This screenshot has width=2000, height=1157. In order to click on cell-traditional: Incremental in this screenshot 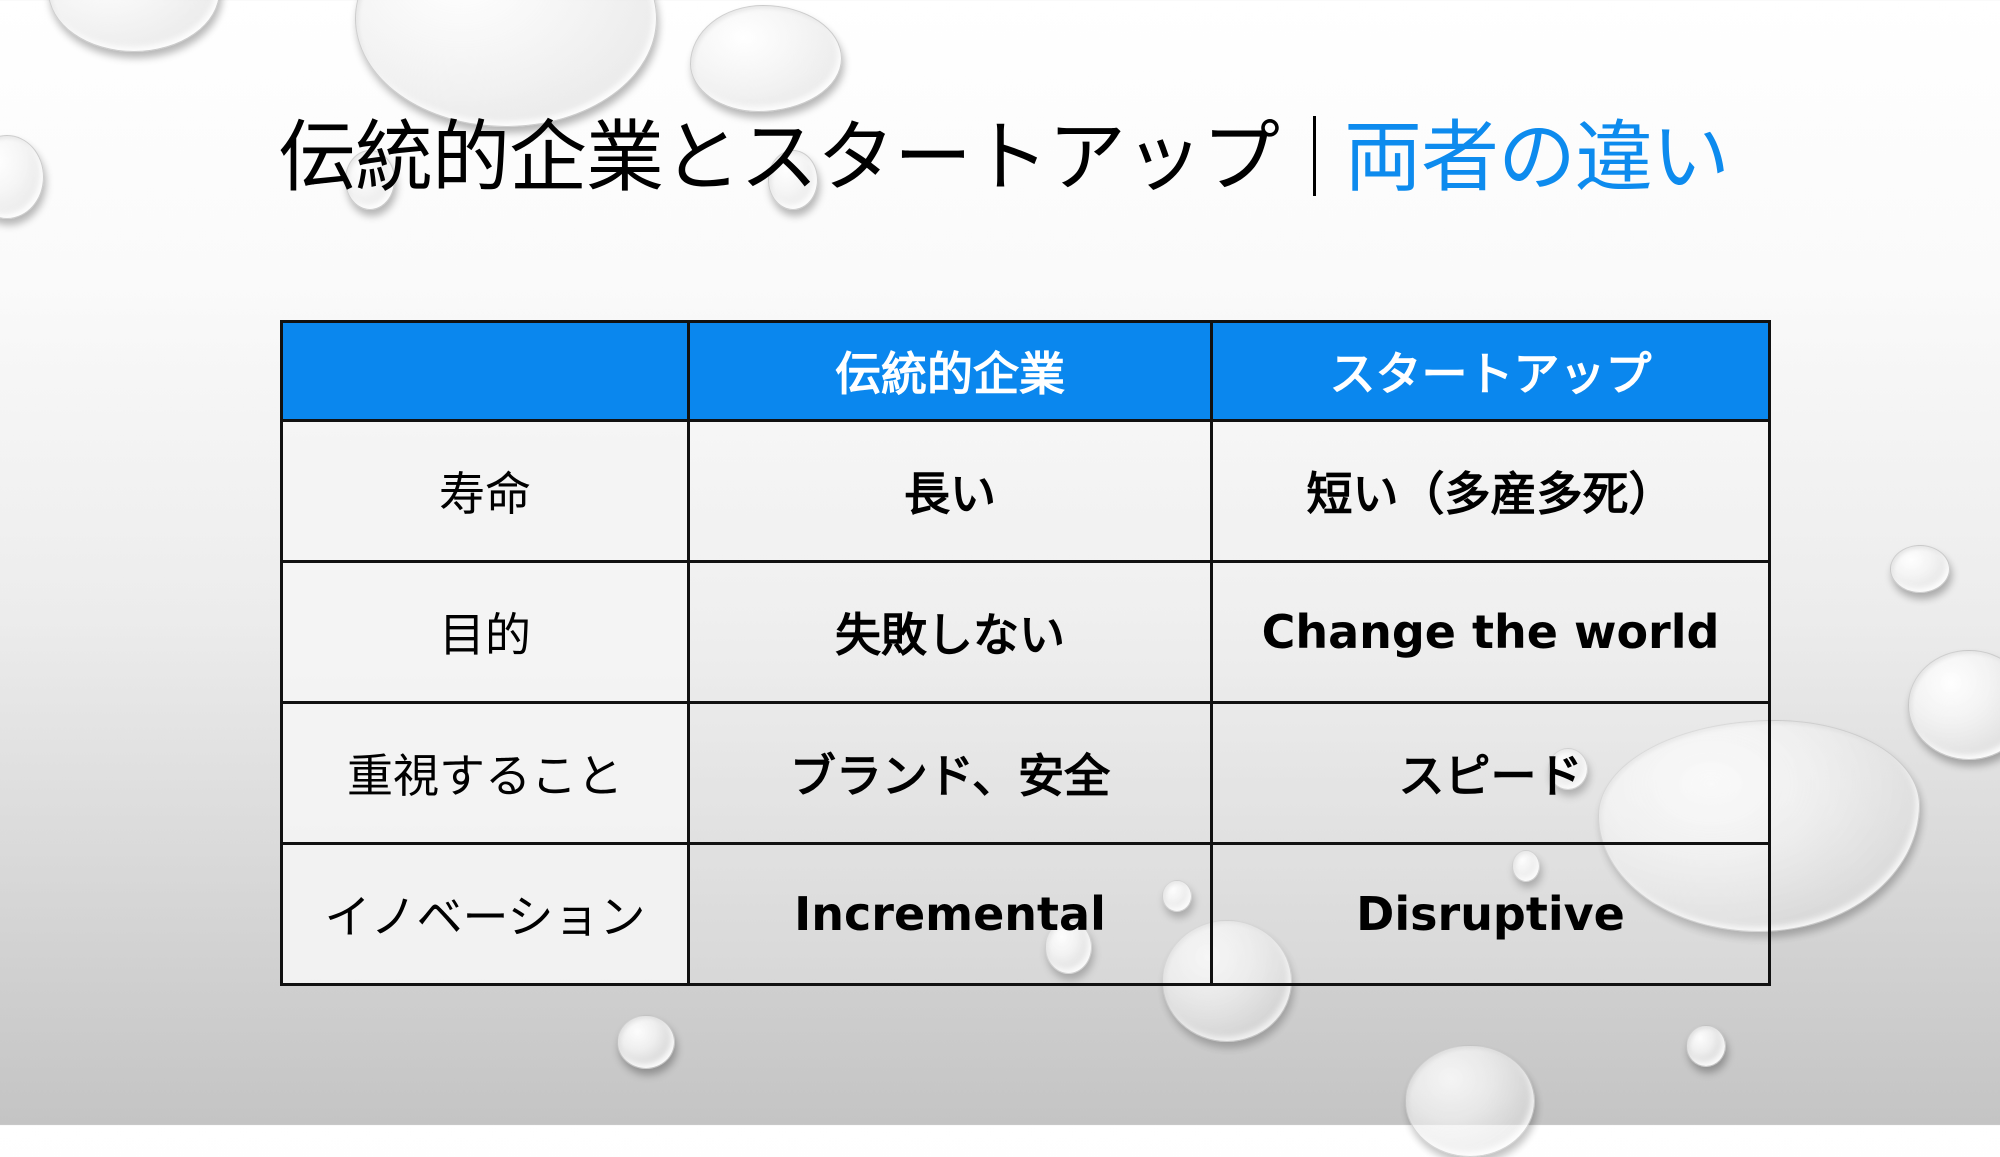, I will do `click(950, 914)`.